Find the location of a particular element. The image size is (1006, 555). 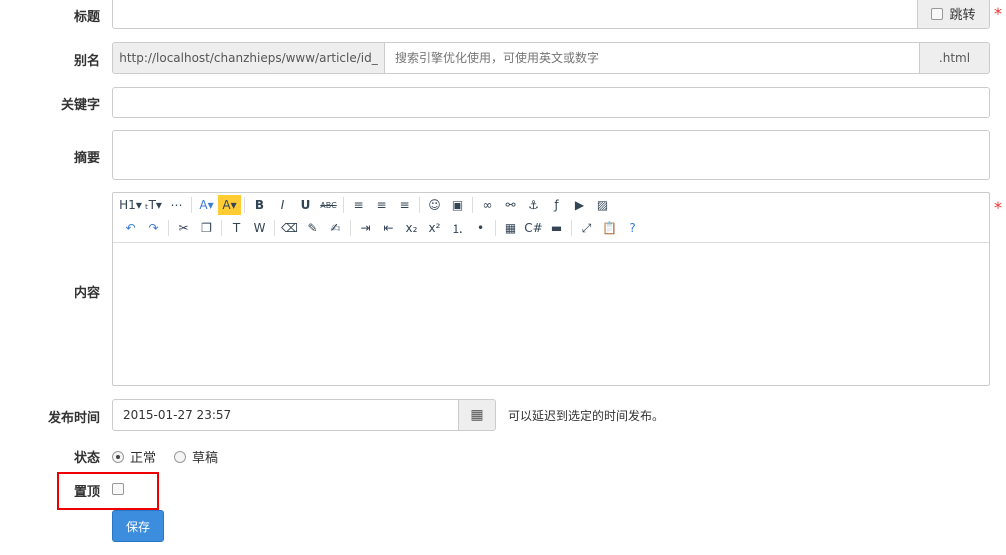

heading-icon: H1▾ is located at coordinates (130, 205).